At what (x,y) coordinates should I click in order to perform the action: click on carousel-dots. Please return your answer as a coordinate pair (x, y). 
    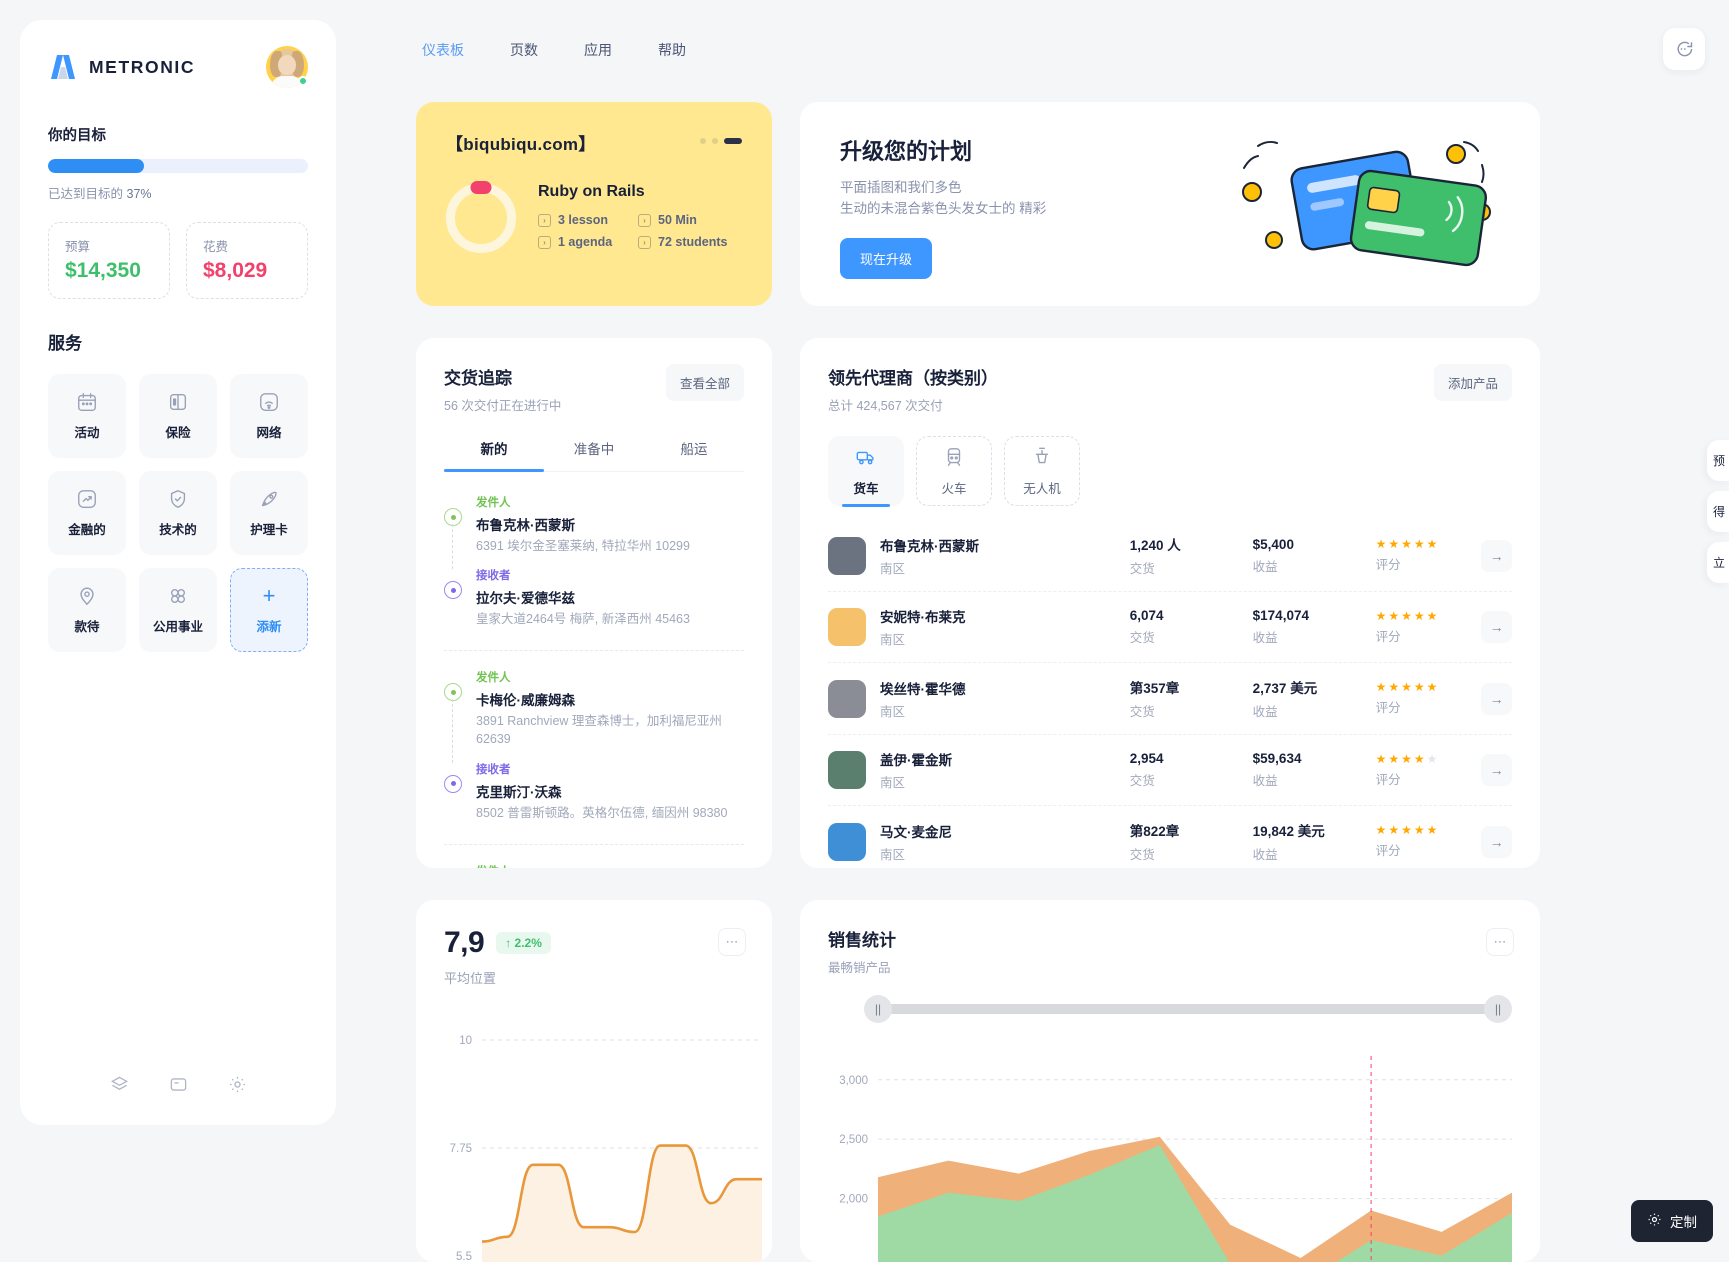
    Looking at the image, I should click on (721, 141).